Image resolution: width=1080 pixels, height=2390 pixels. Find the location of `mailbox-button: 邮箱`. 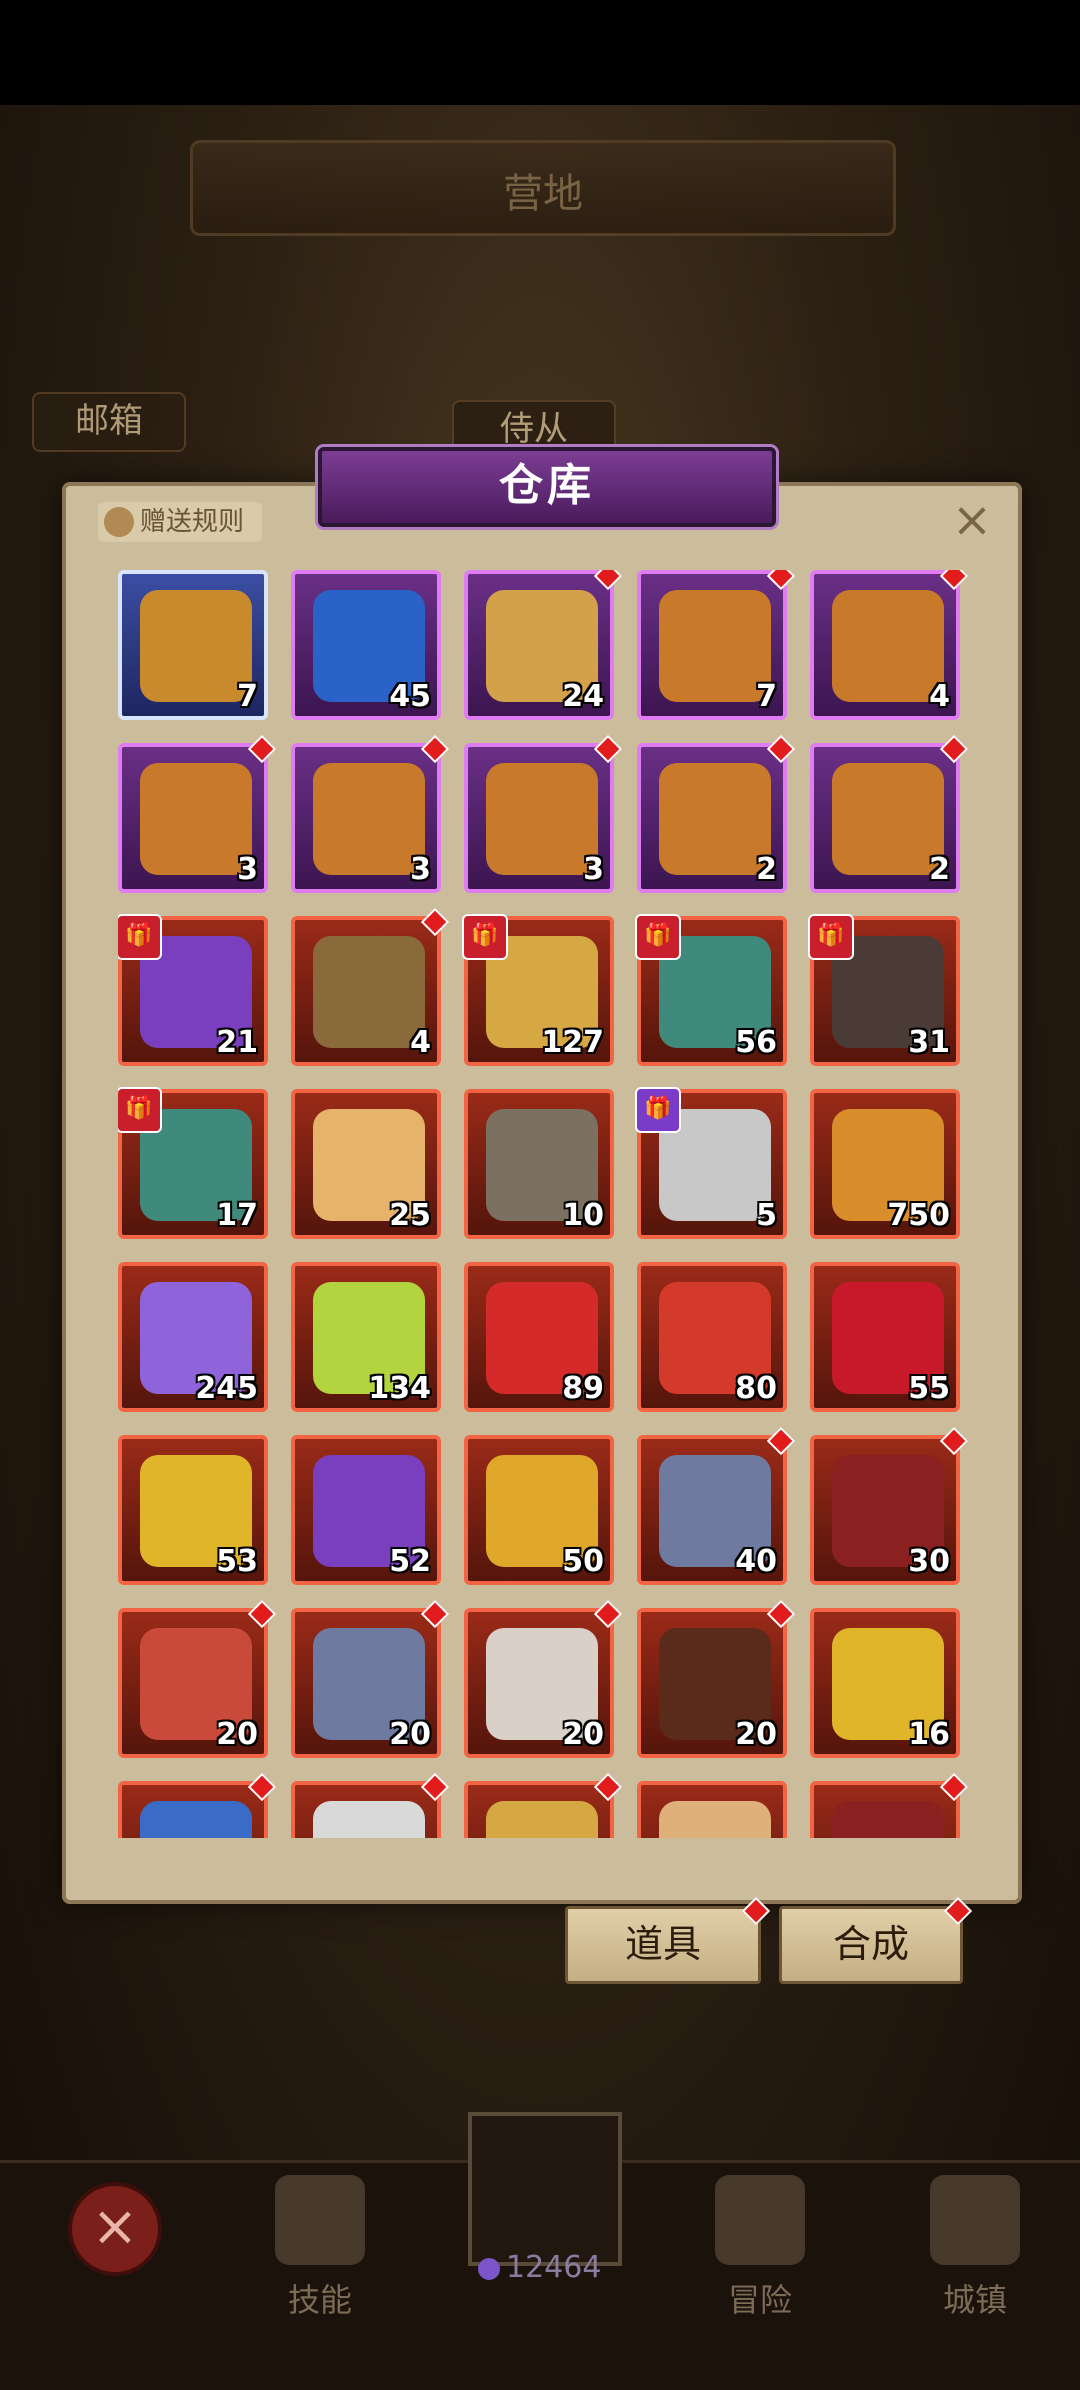

mailbox-button: 邮箱 is located at coordinates (109, 422).